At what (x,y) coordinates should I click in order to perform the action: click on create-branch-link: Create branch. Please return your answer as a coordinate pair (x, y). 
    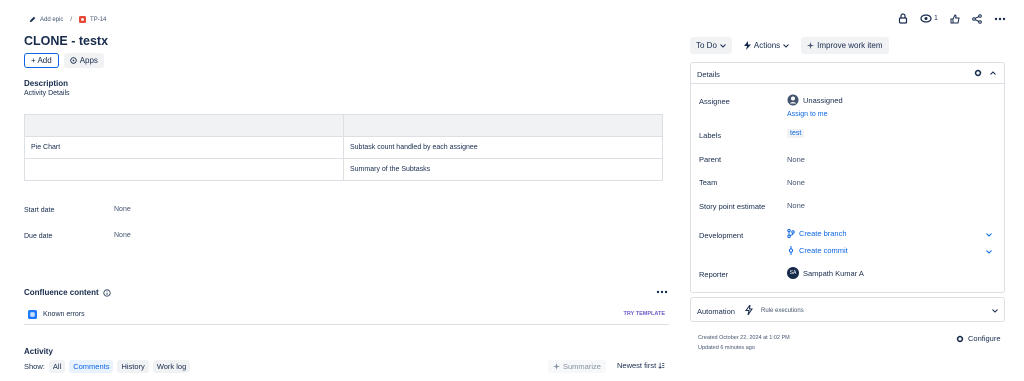
    Looking at the image, I should click on (817, 233).